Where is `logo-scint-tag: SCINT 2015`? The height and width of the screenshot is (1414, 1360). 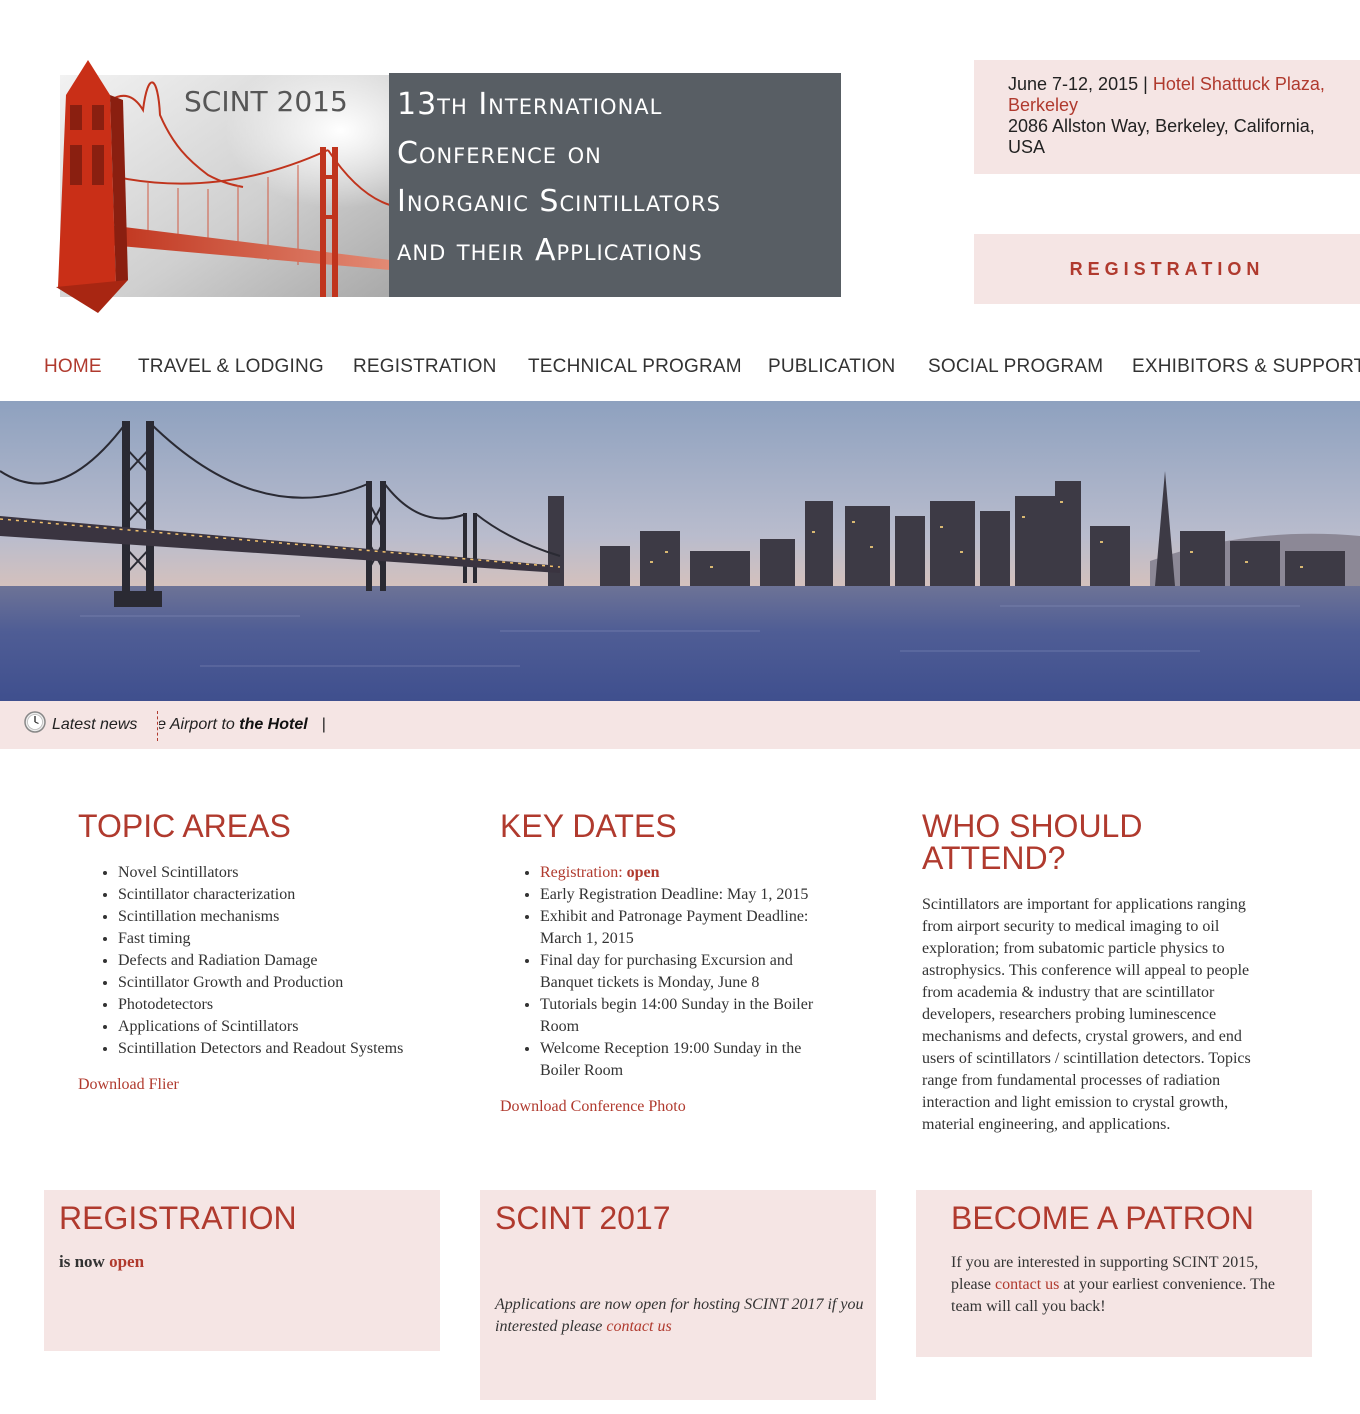 logo-scint-tag: SCINT 2015 is located at coordinates (266, 101).